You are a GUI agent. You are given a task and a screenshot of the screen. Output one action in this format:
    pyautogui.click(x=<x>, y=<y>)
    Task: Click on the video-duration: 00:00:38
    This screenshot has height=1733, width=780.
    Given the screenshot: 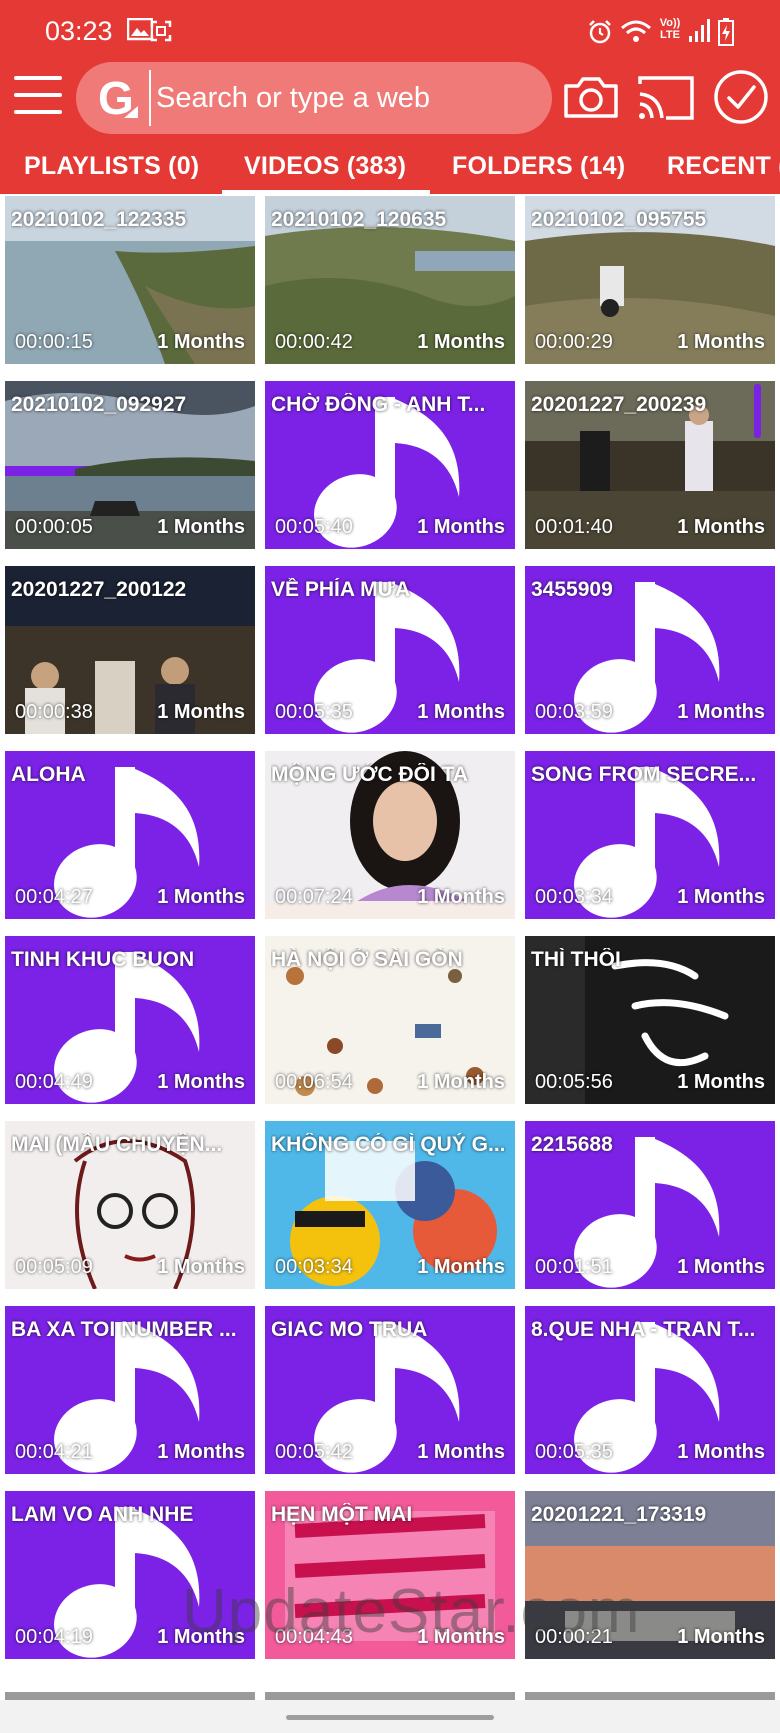 What is the action you would take?
    pyautogui.click(x=54, y=712)
    